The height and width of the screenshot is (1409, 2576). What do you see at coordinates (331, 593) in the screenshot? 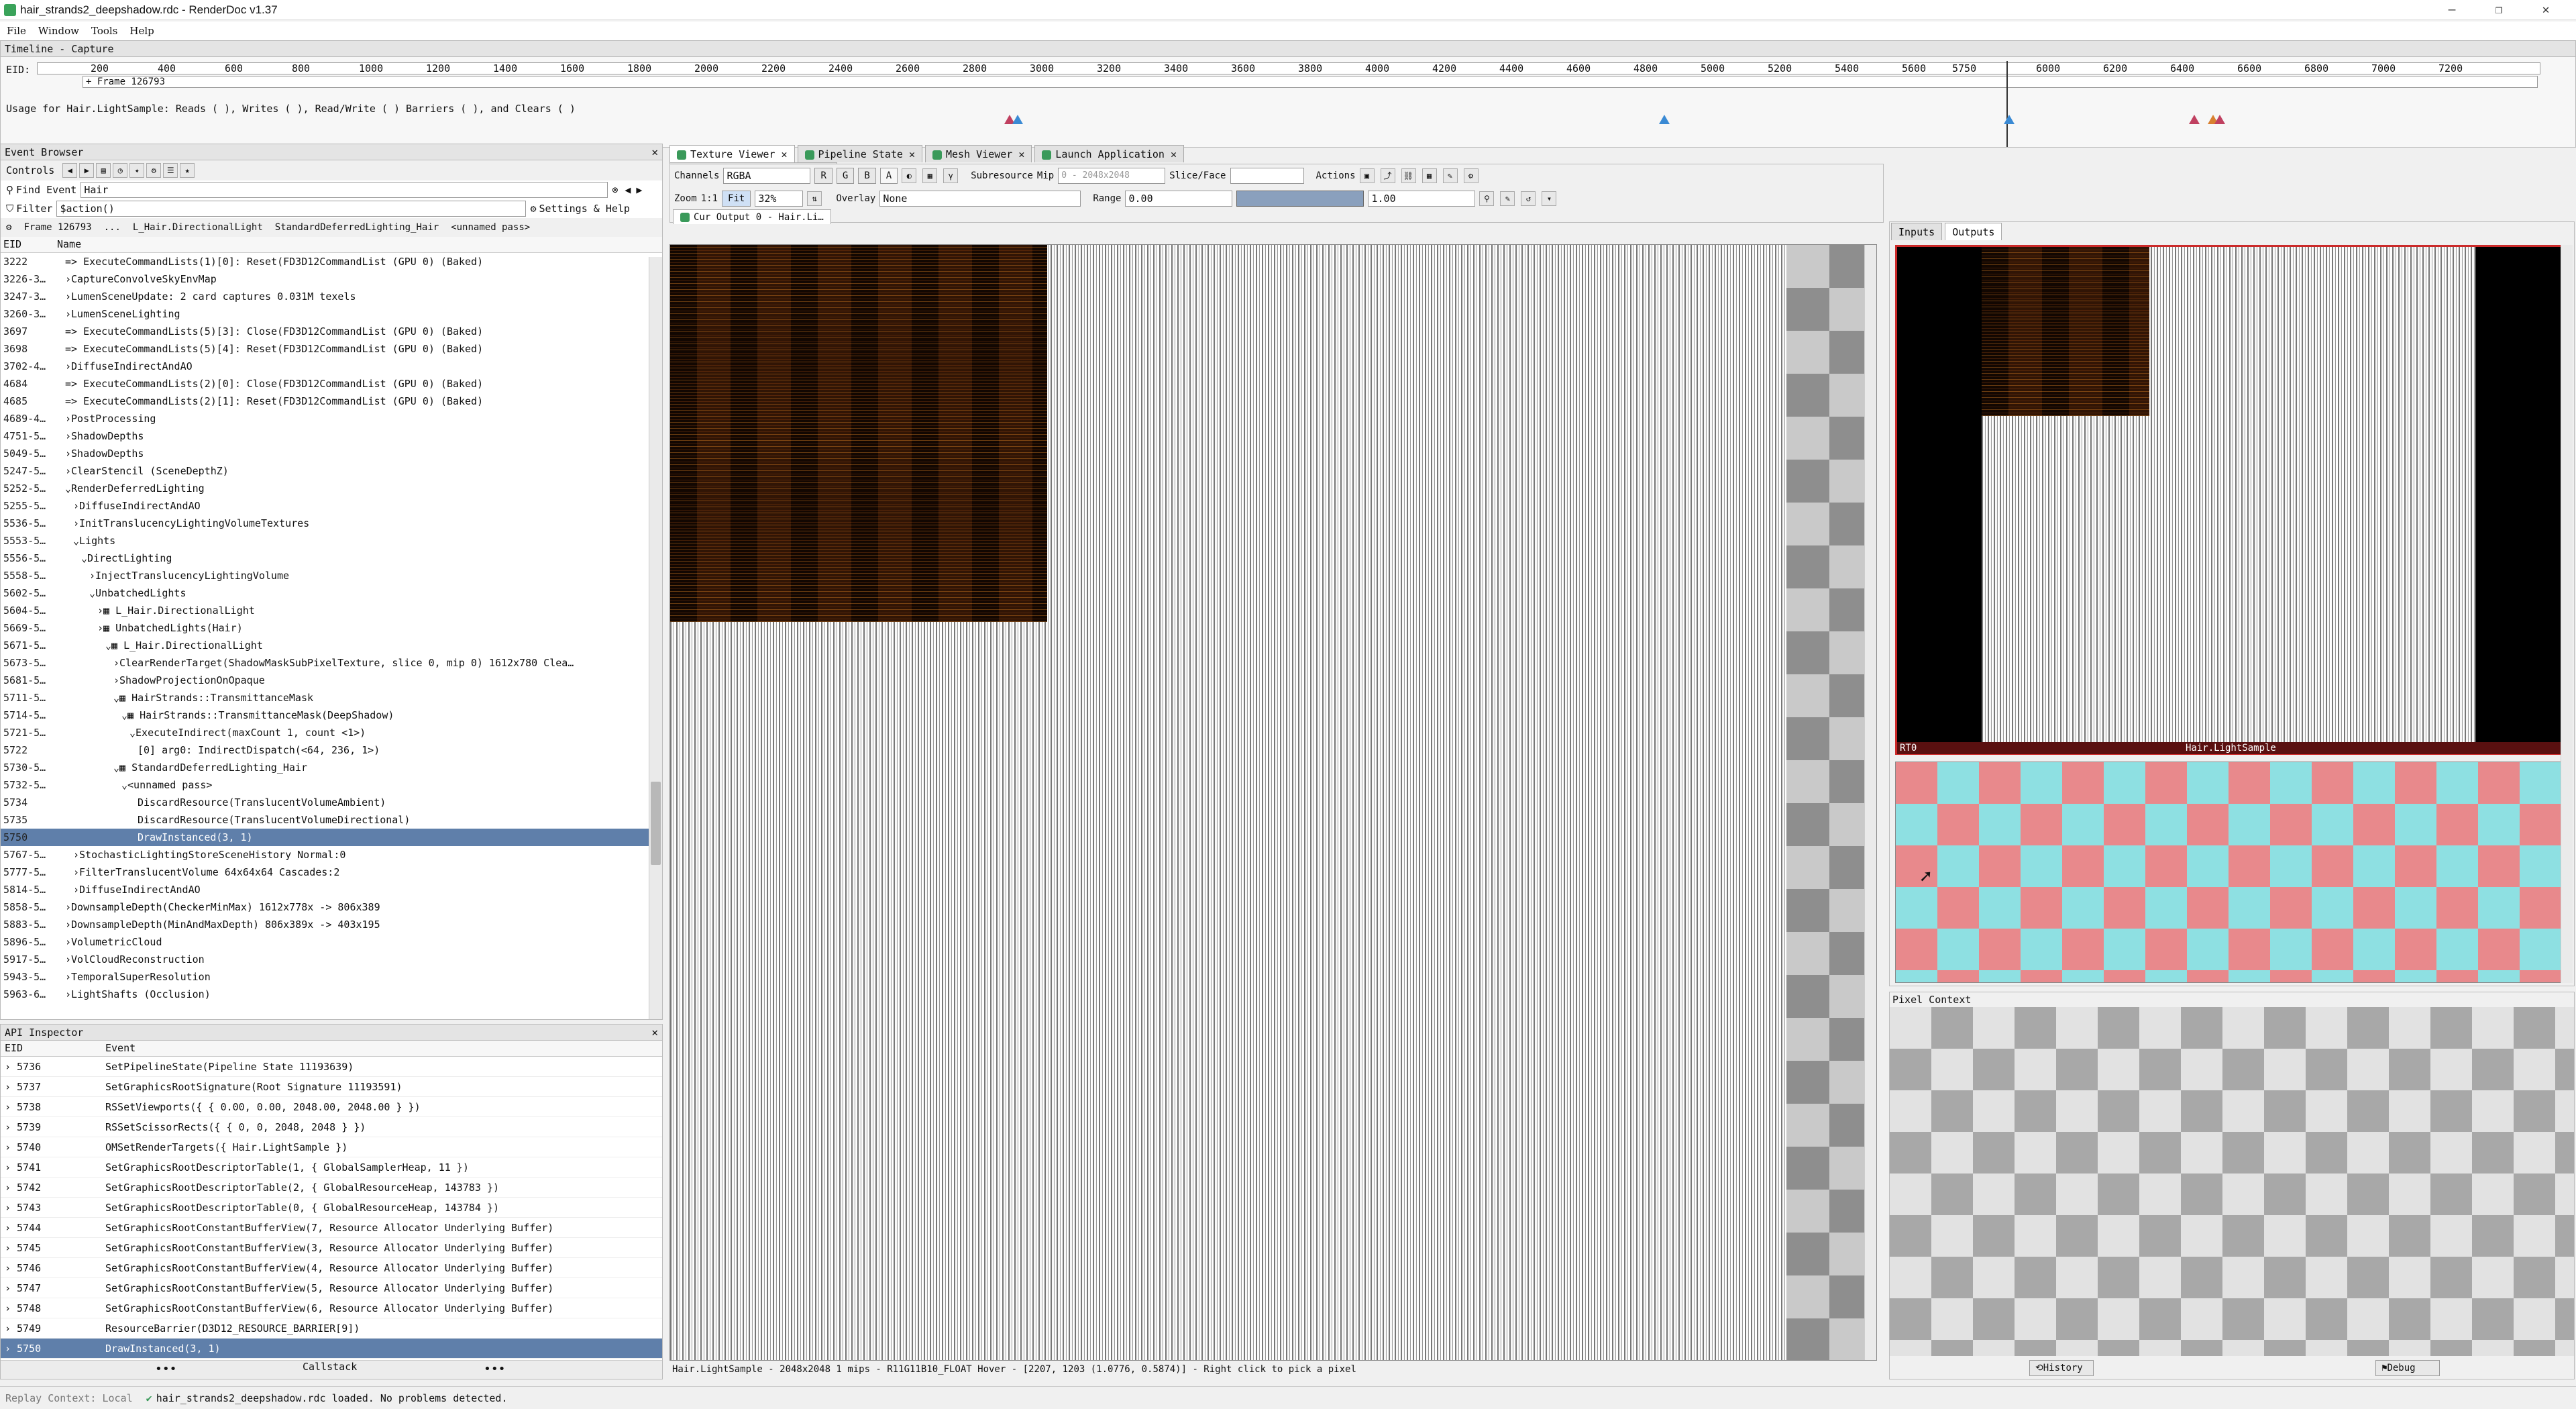
I see `event-row: 5602-5… ⌄UnbatchedLights` at bounding box center [331, 593].